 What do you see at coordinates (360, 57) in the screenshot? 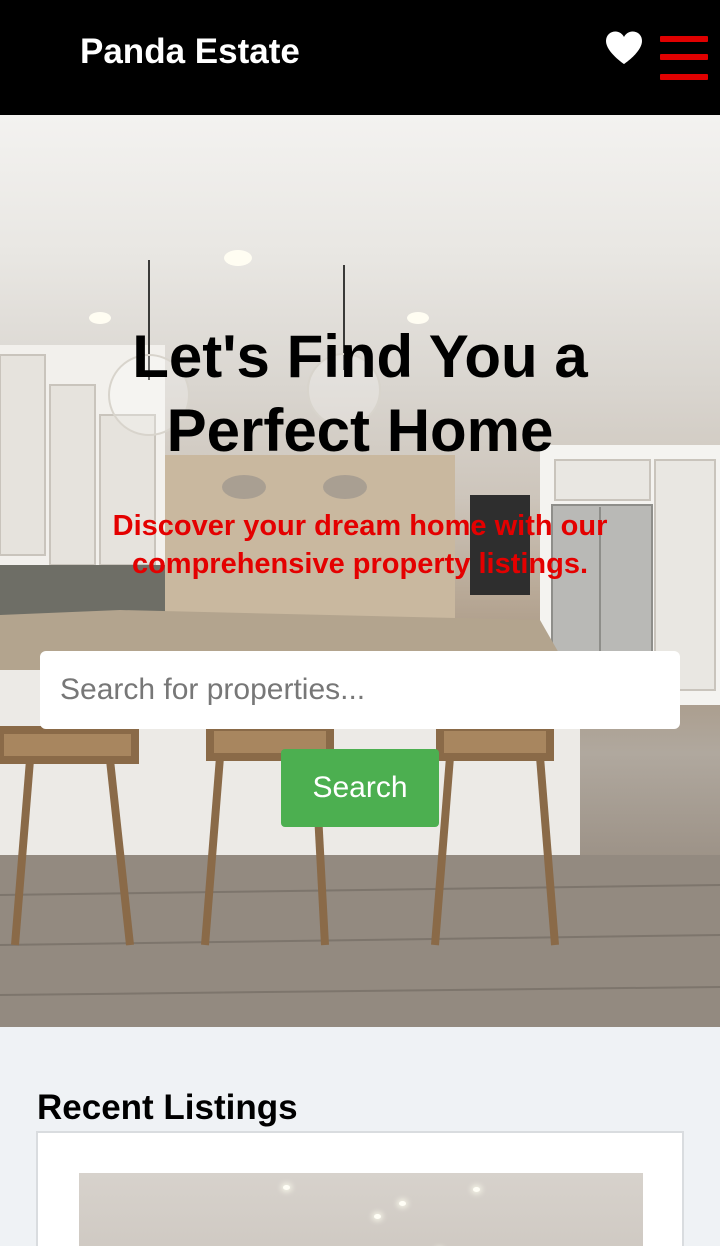
I see `top-navbar: Panda Estate` at bounding box center [360, 57].